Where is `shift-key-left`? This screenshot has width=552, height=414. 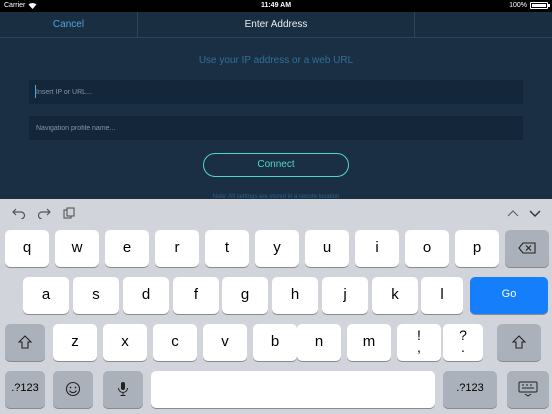
shift-key-left is located at coordinates (25, 342).